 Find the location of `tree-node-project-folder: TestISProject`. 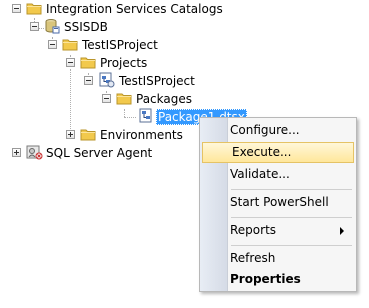

tree-node-project-folder: TestISProject is located at coordinates (184, 45).